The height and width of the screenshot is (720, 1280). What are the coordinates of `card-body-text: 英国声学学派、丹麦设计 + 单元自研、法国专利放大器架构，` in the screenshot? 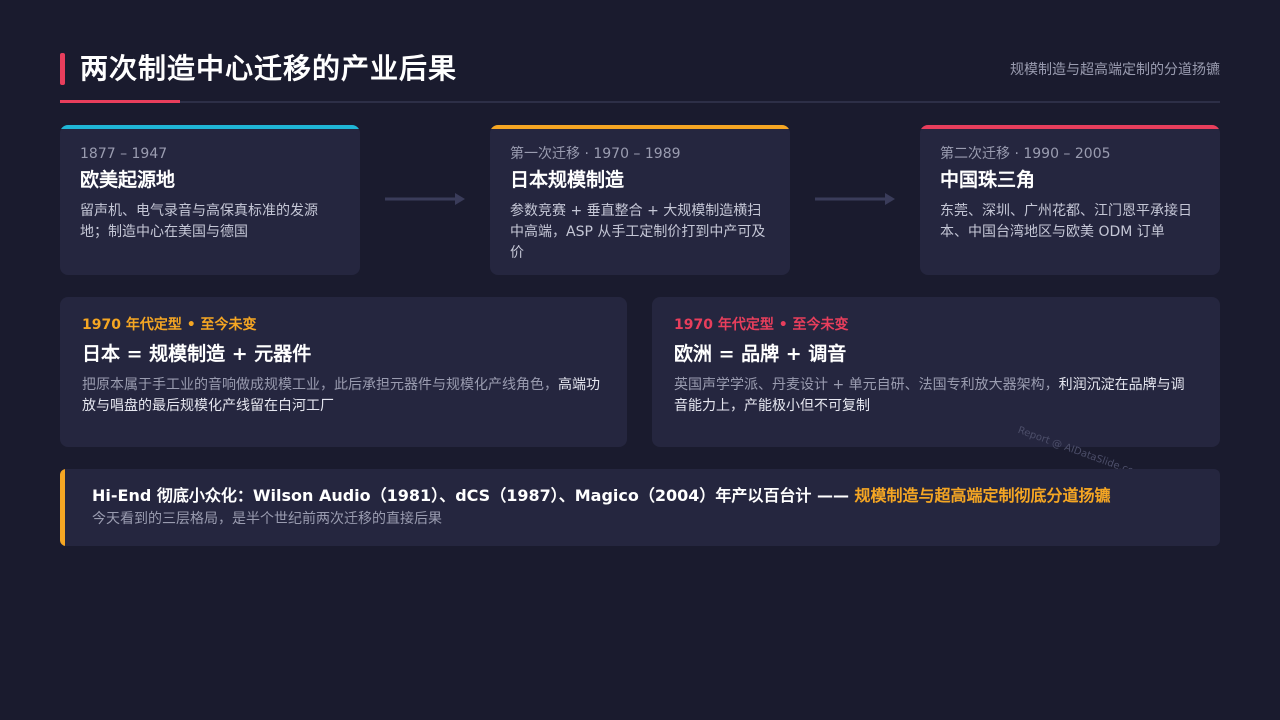 It's located at (866, 385).